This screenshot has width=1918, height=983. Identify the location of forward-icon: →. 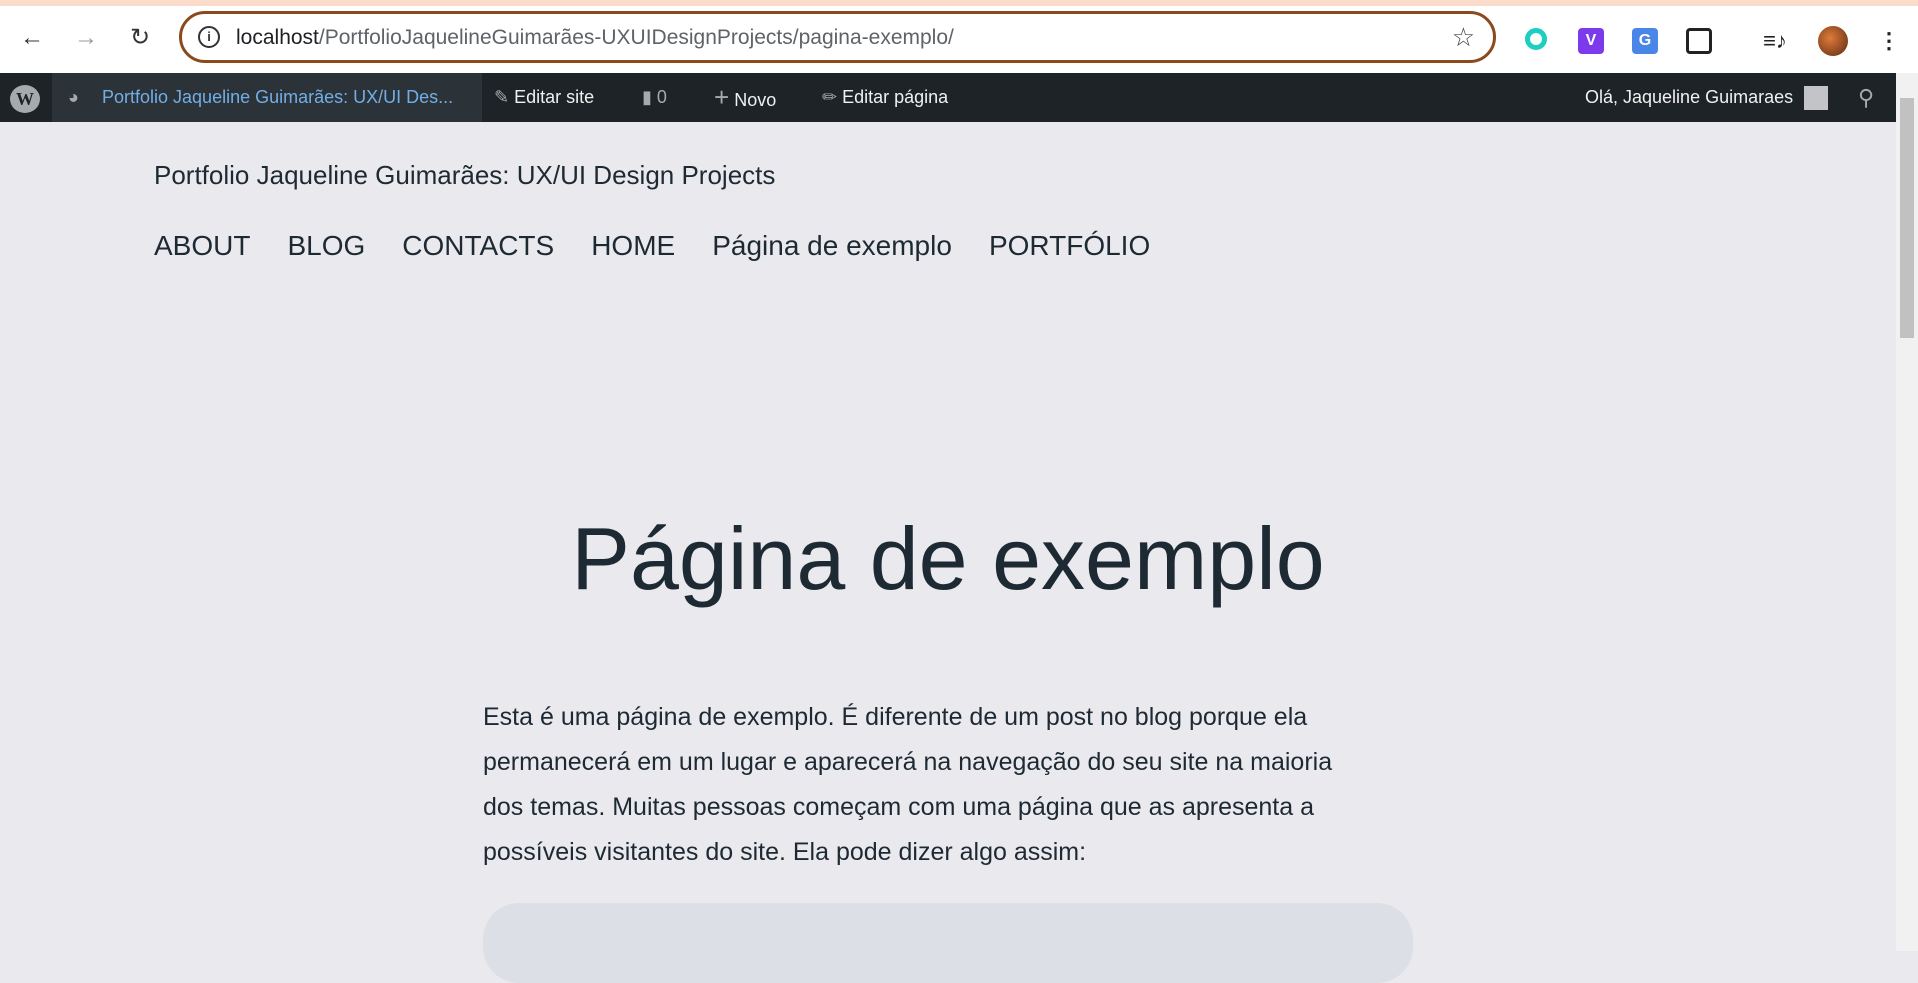
(86, 38).